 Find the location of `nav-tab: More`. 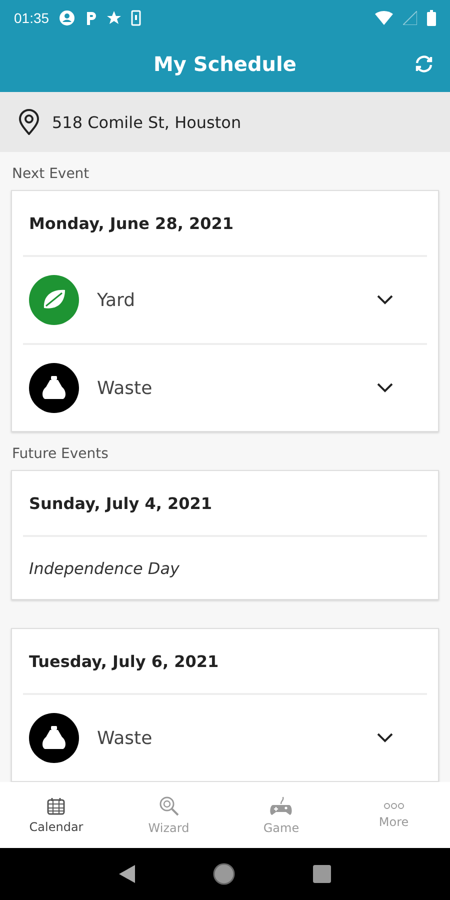

nav-tab: More is located at coordinates (394, 815).